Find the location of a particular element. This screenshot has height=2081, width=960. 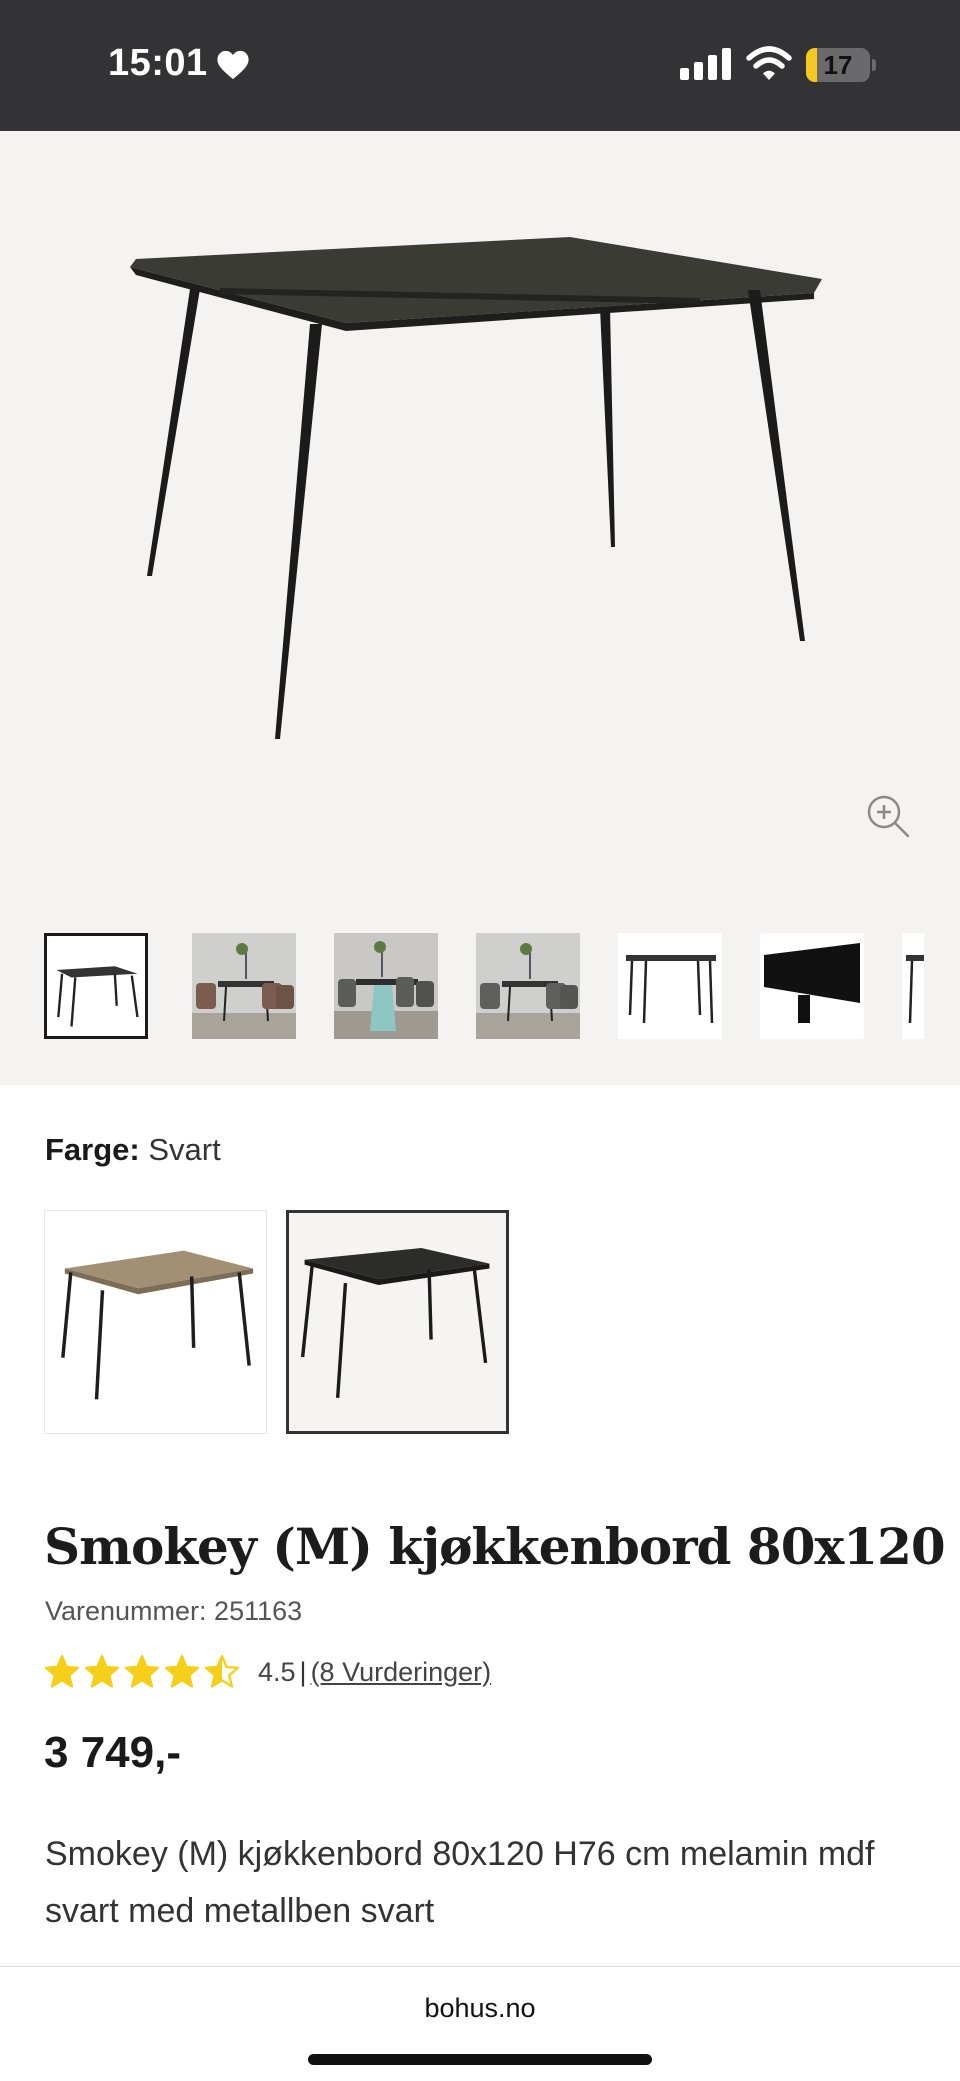

partial-image is located at coordinates (915, 989).